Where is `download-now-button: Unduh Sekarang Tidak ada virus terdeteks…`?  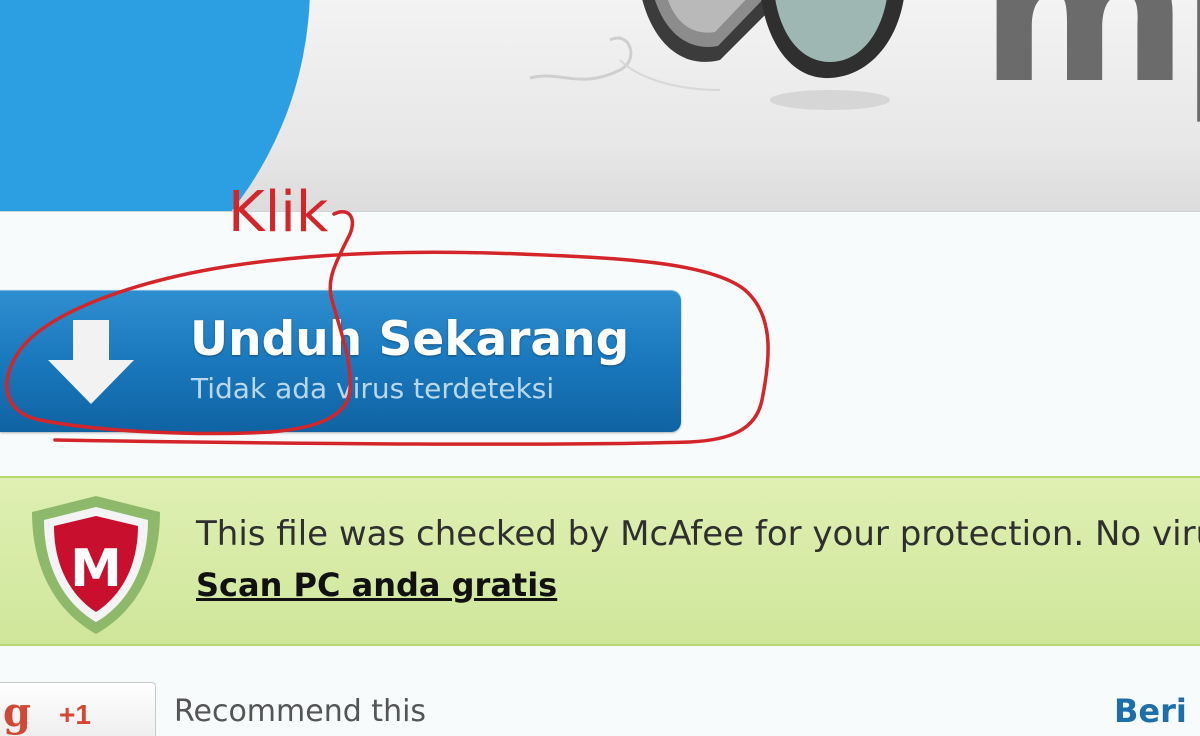
download-now-button: Unduh Sekarang Tidak ada virus terdeteks… is located at coordinates (340, 361).